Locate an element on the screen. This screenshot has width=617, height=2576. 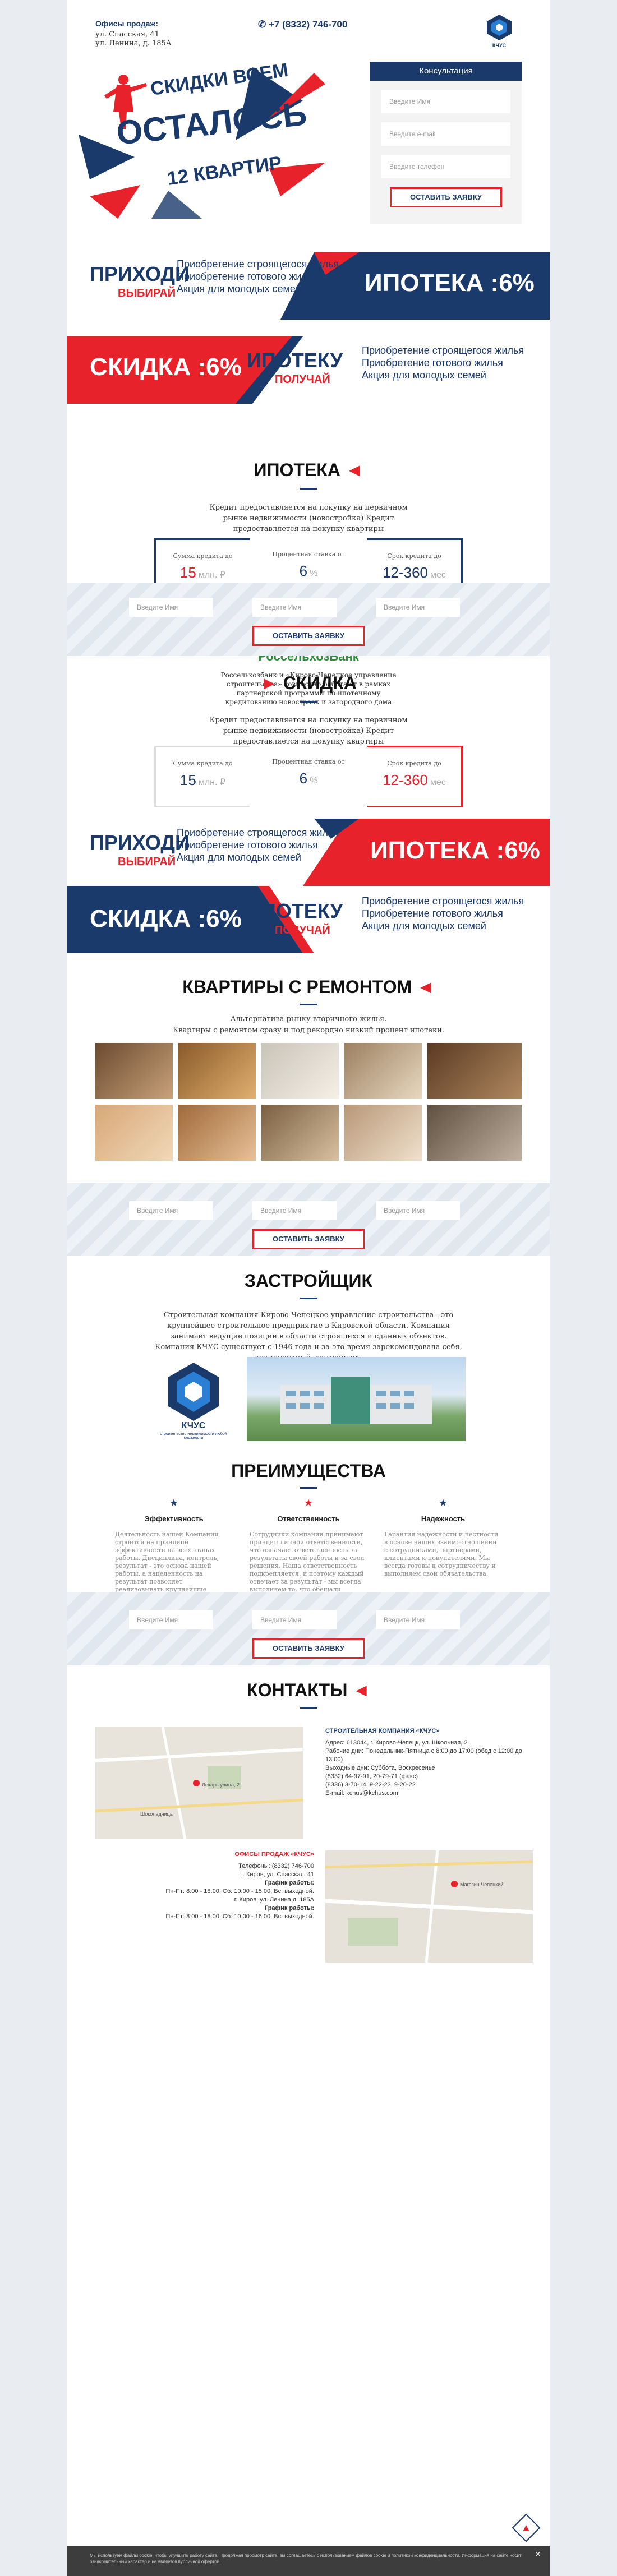
company-label: СТРОИТЕЛЬНАЯ КОМПАНИЯ «КЧУС» is located at coordinates (382, 1731).